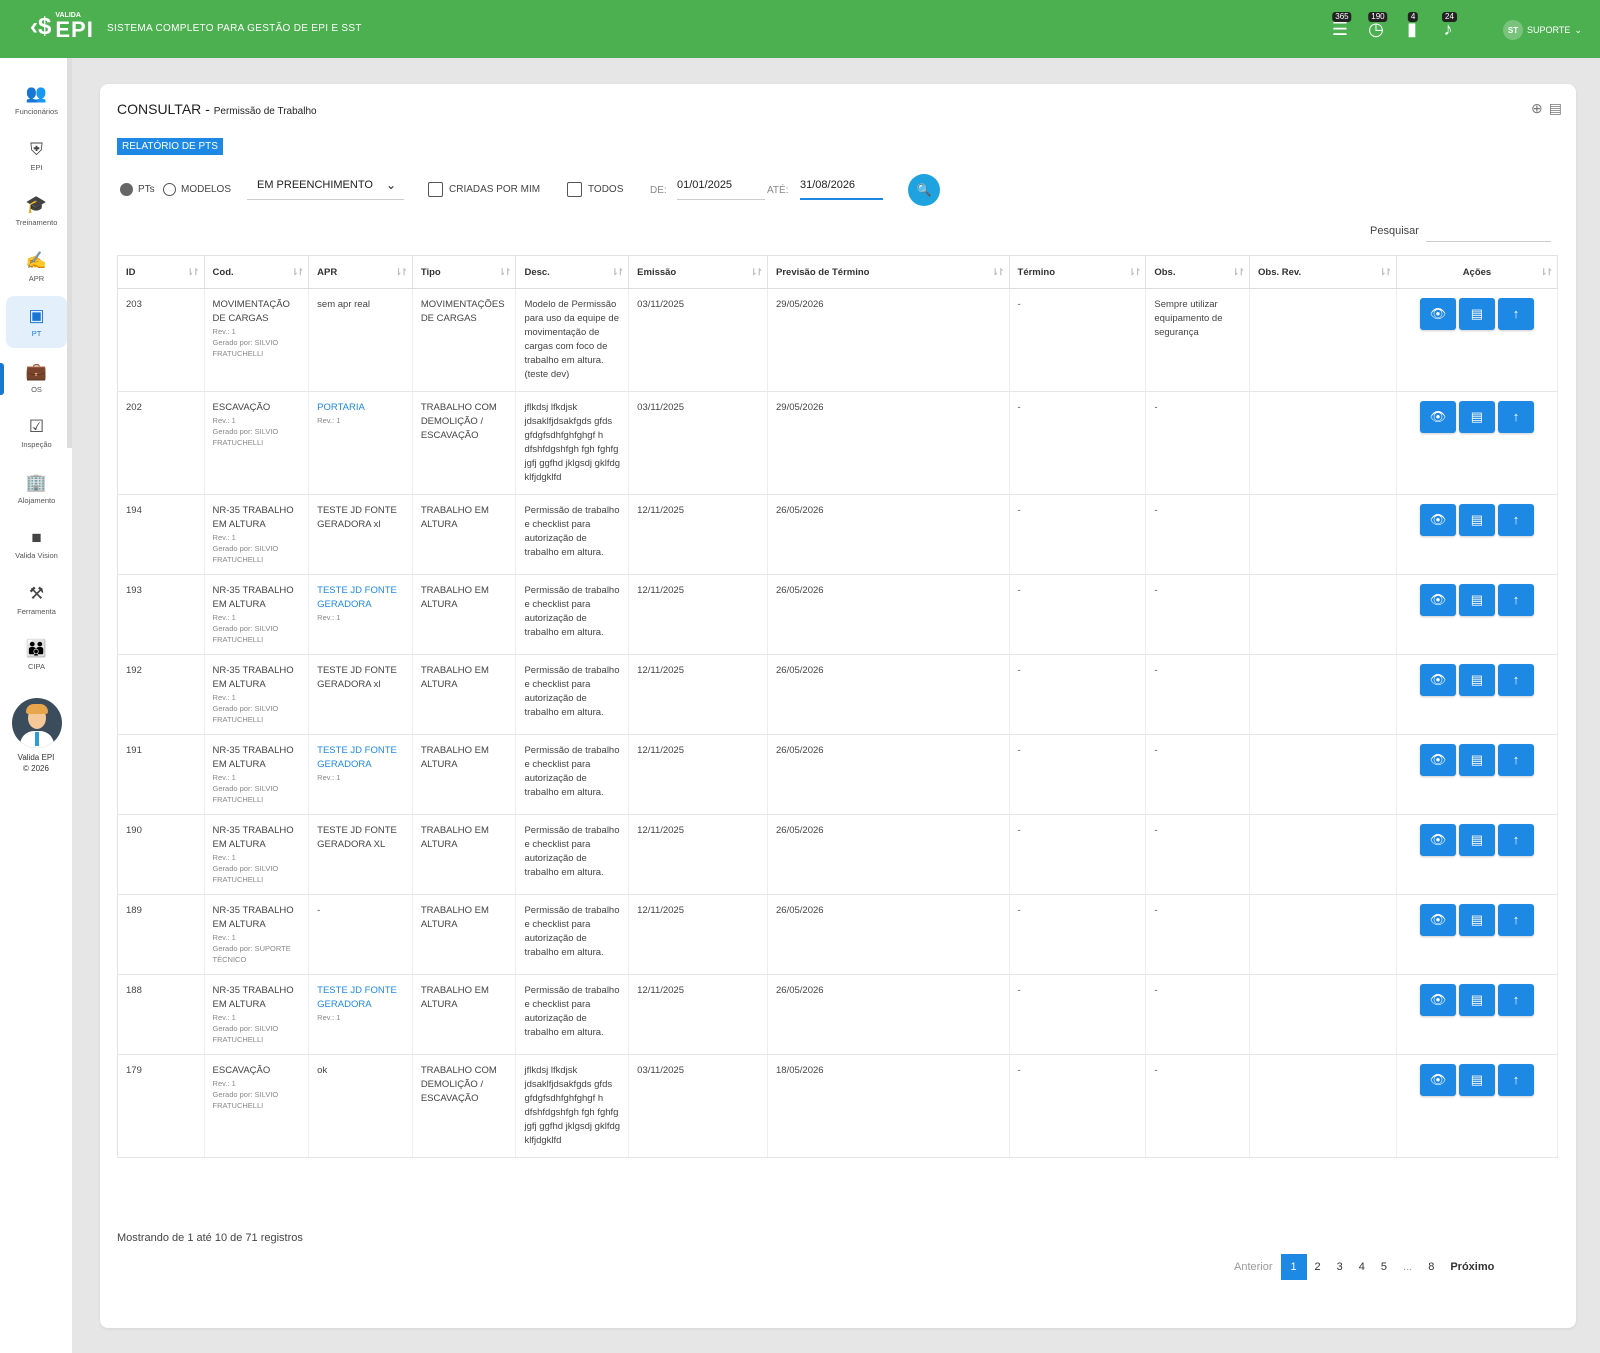  I want to click on col-header-tipo: Tipo ⇂↾, so click(464, 272).